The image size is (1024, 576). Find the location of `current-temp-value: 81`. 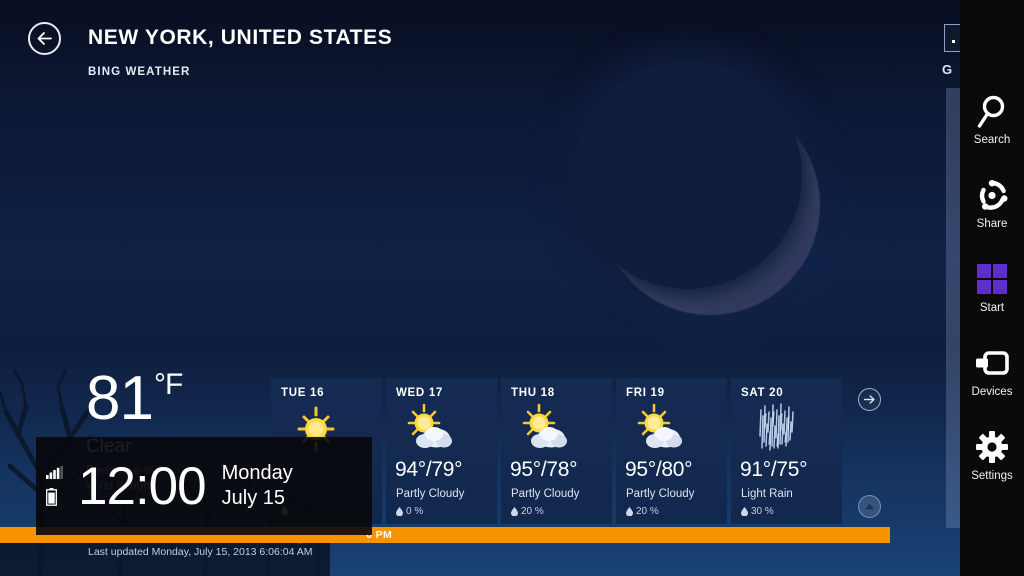

current-temp-value: 81 is located at coordinates (120, 398).